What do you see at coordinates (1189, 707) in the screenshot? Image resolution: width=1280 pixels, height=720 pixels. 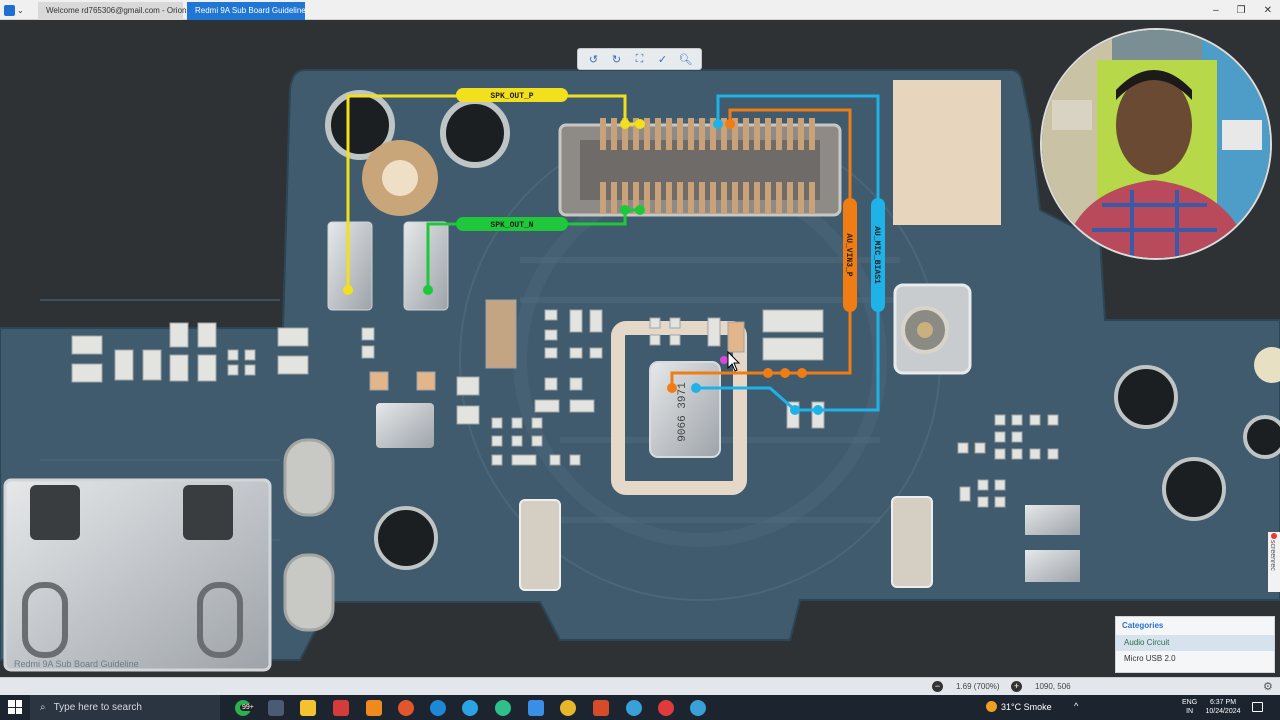 I see `language-indicator: ENG IN` at bounding box center [1189, 707].